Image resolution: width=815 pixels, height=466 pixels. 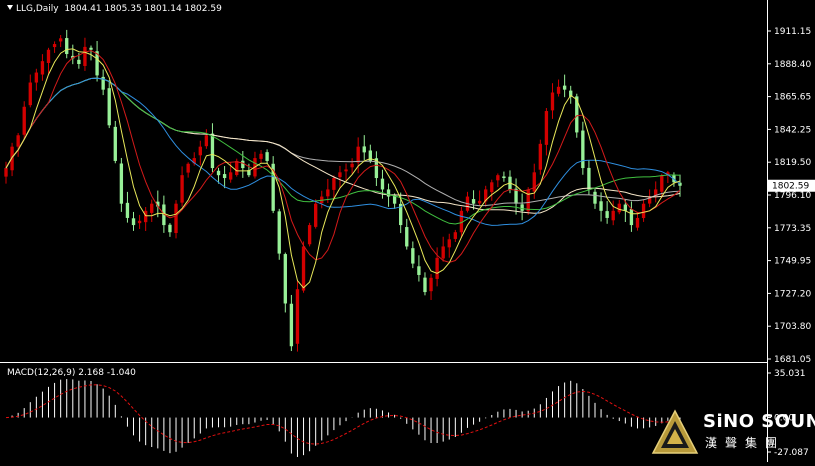 I want to click on macd-layer, so click(x=343, y=418).